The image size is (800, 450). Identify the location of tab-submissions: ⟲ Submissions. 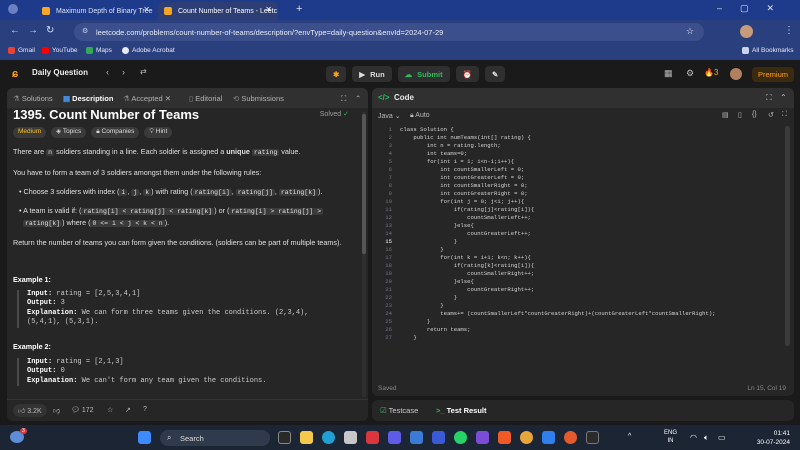
(258, 98).